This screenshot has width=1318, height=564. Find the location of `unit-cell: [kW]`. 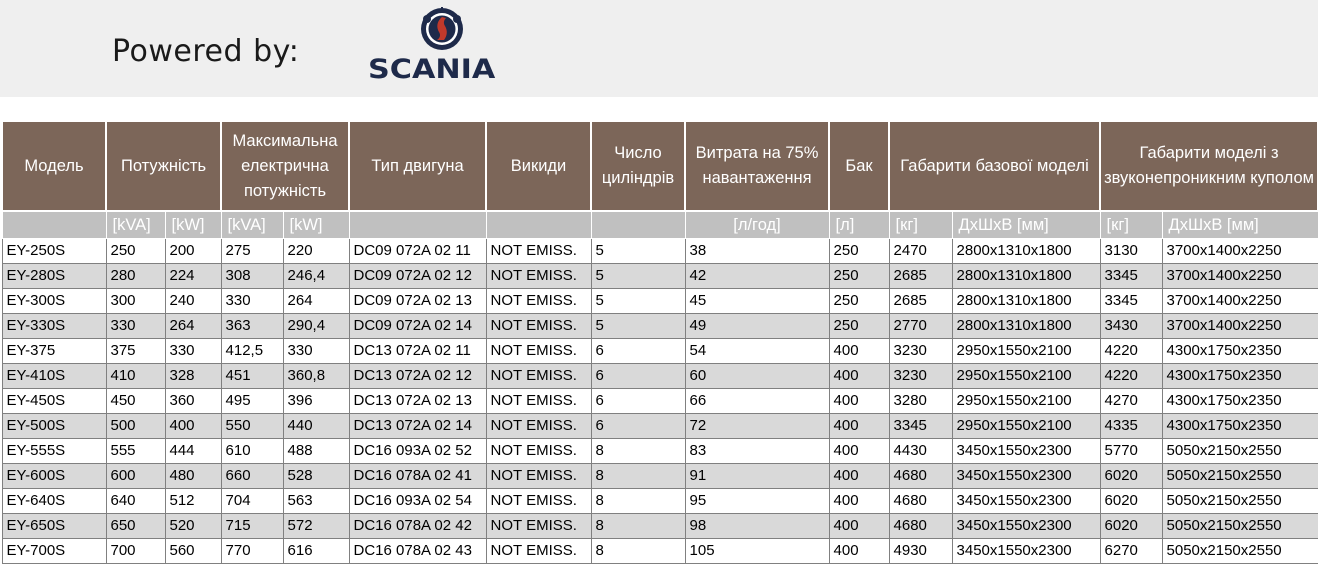

unit-cell: [kW] is located at coordinates (193, 224).